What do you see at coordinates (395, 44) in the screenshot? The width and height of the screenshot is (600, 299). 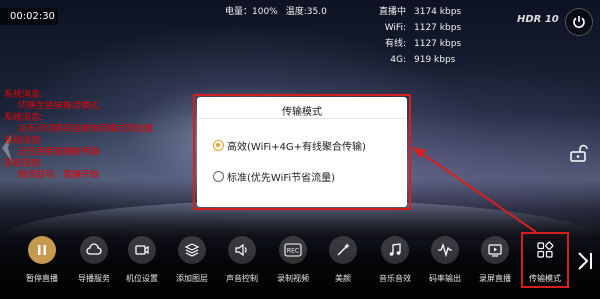 I see `wired-label: 有线:` at bounding box center [395, 44].